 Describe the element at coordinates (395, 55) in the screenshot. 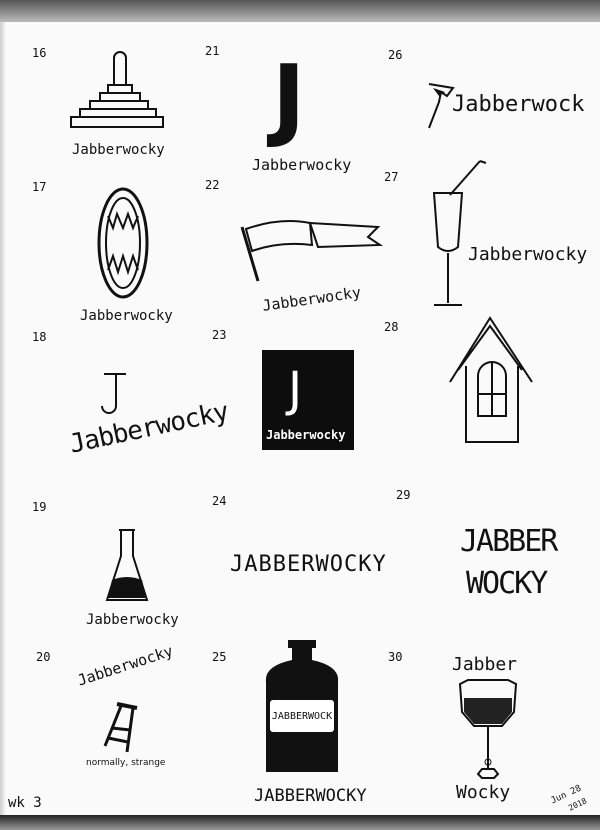

I see `sketch-number: 26` at that location.